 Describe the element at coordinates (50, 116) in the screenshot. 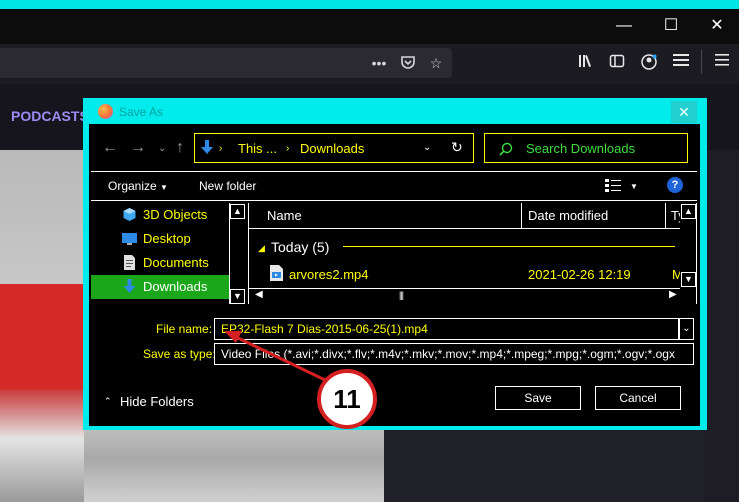

I see `podcasts-link: PODCASTS` at that location.